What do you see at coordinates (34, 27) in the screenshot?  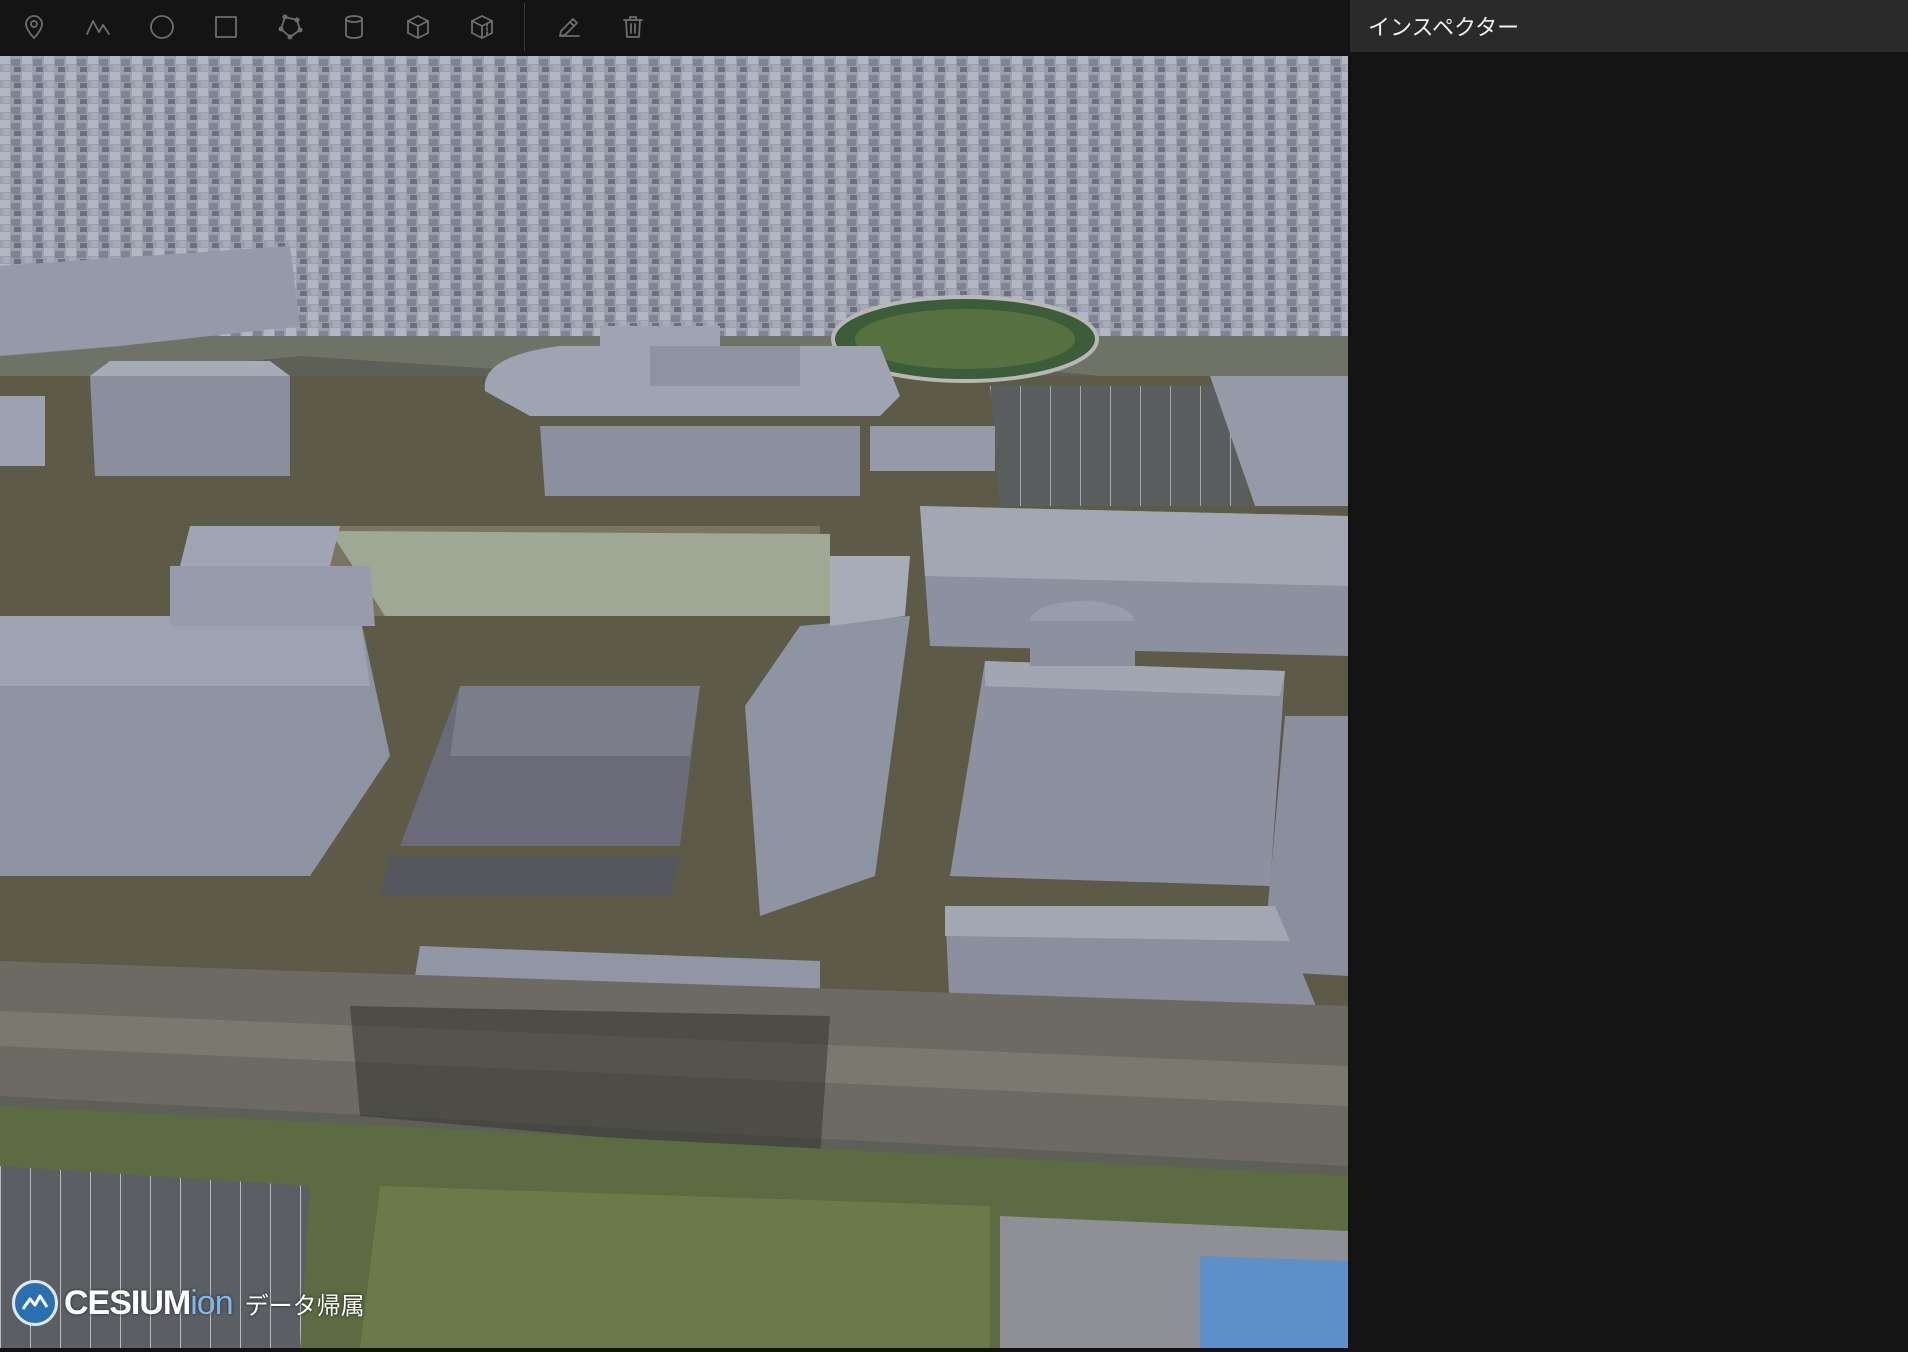 I see `map-pin-icon` at bounding box center [34, 27].